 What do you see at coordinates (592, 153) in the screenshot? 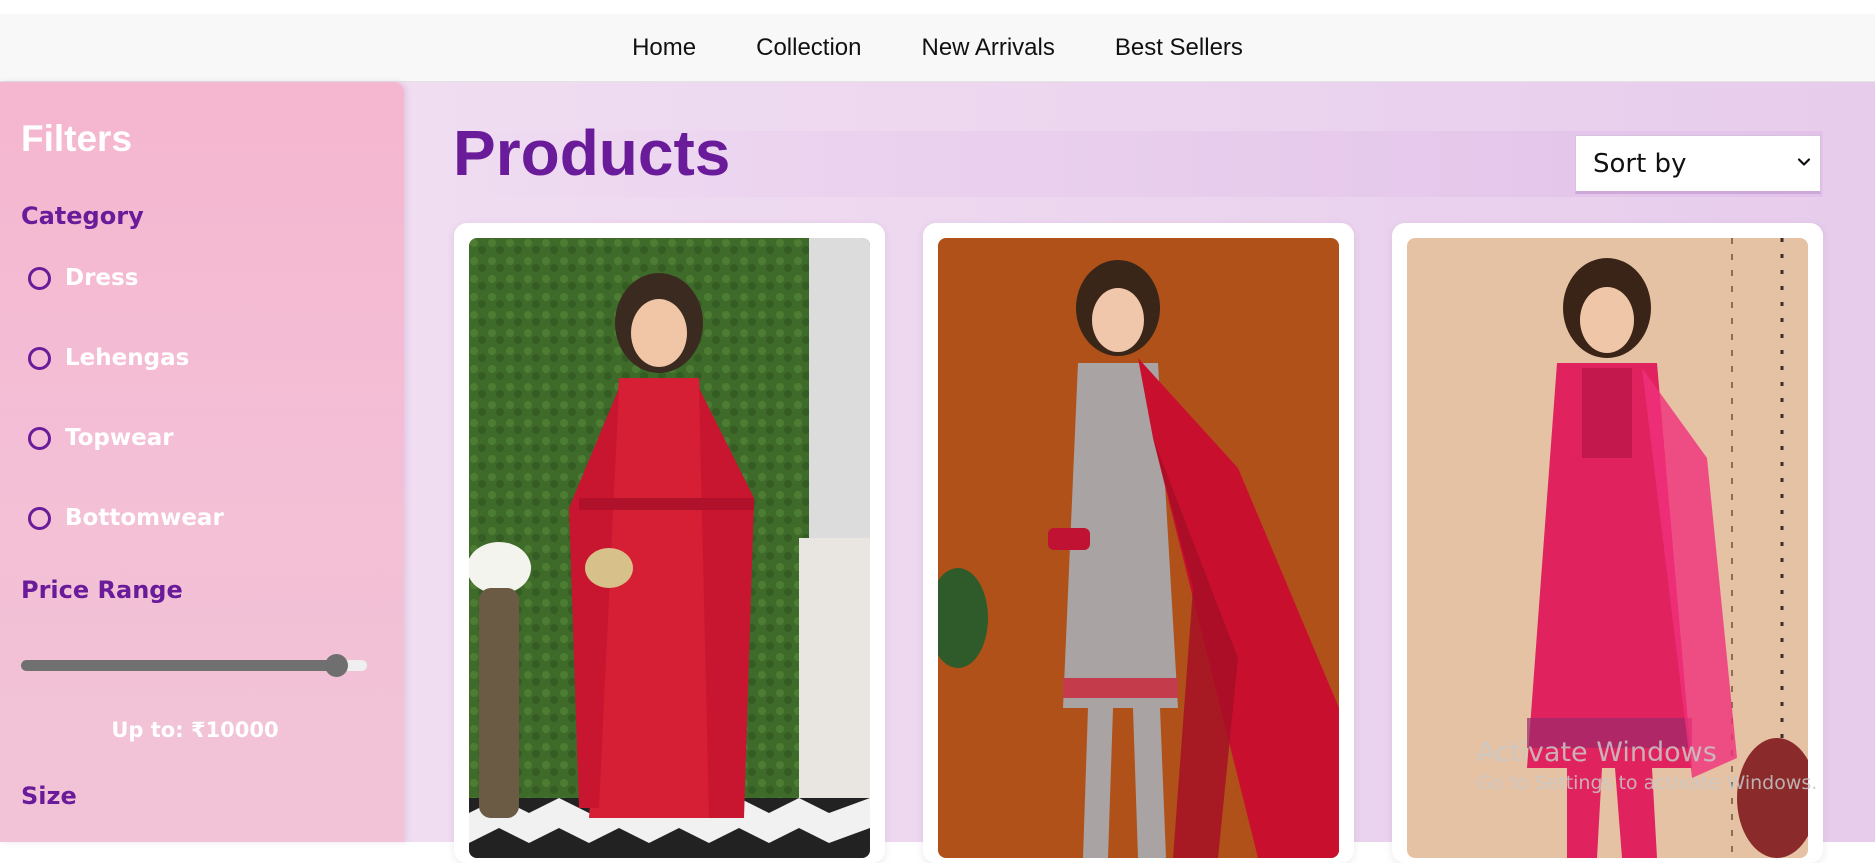
I see `page-title: Products` at bounding box center [592, 153].